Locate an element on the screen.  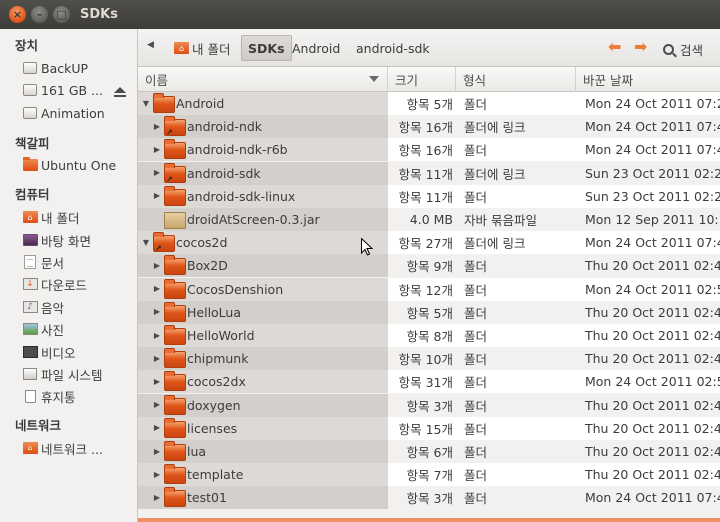
file-row: ▶ doxygen 항목 3개 폴더 Thu 20 Oct 2011 02:49 is located at coordinates (429, 405).